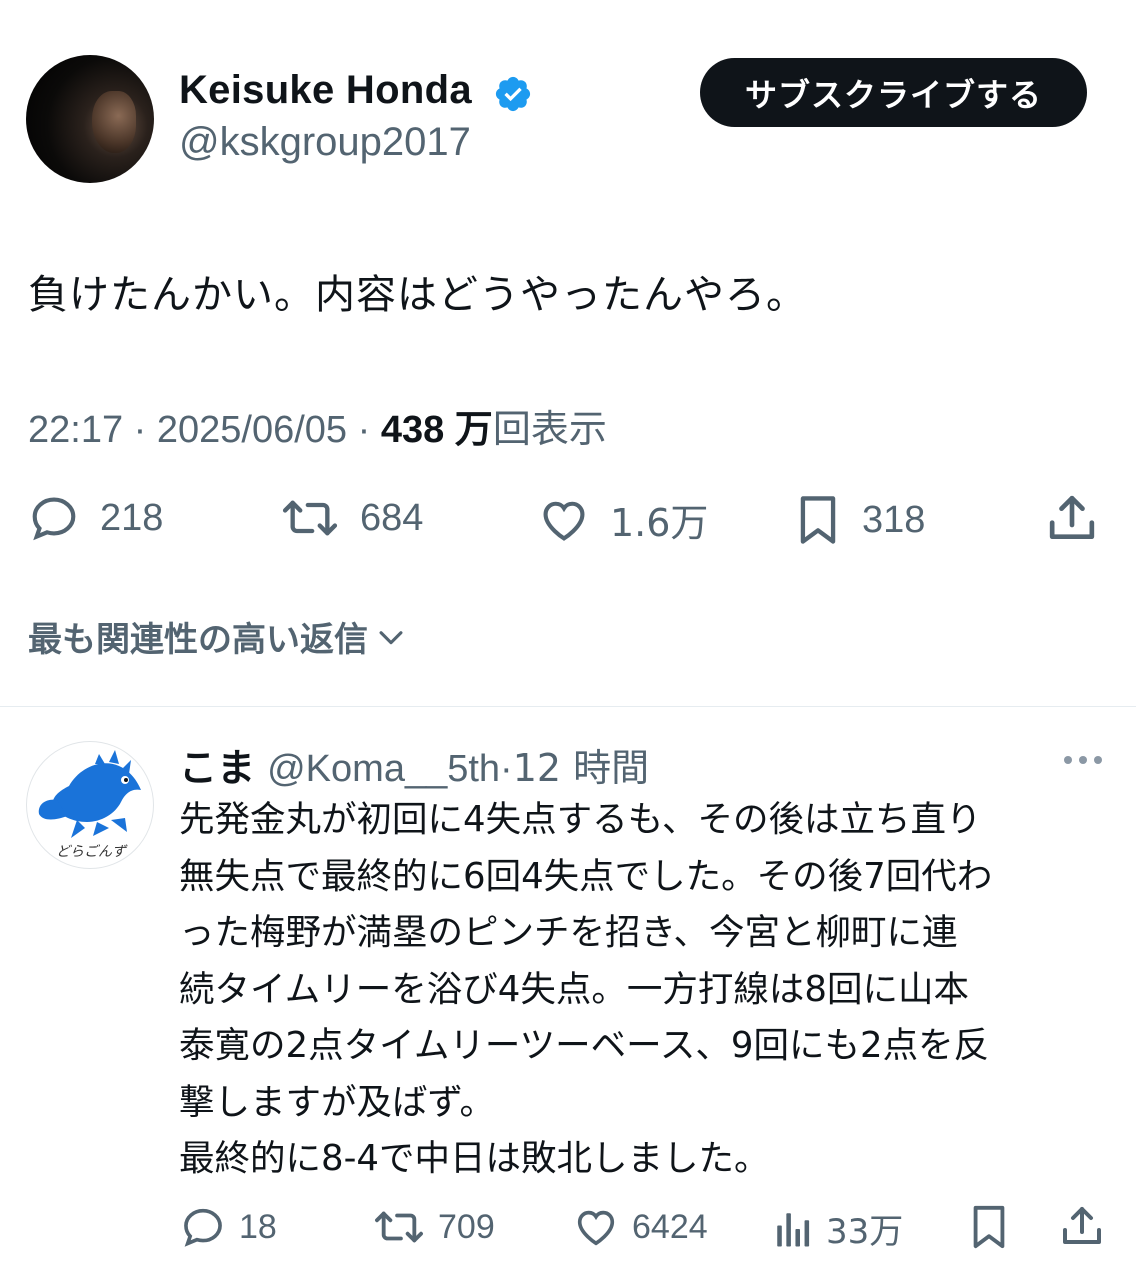  Describe the element at coordinates (865, 1232) in the screenshot. I see `reply-views-count: 33万` at that location.